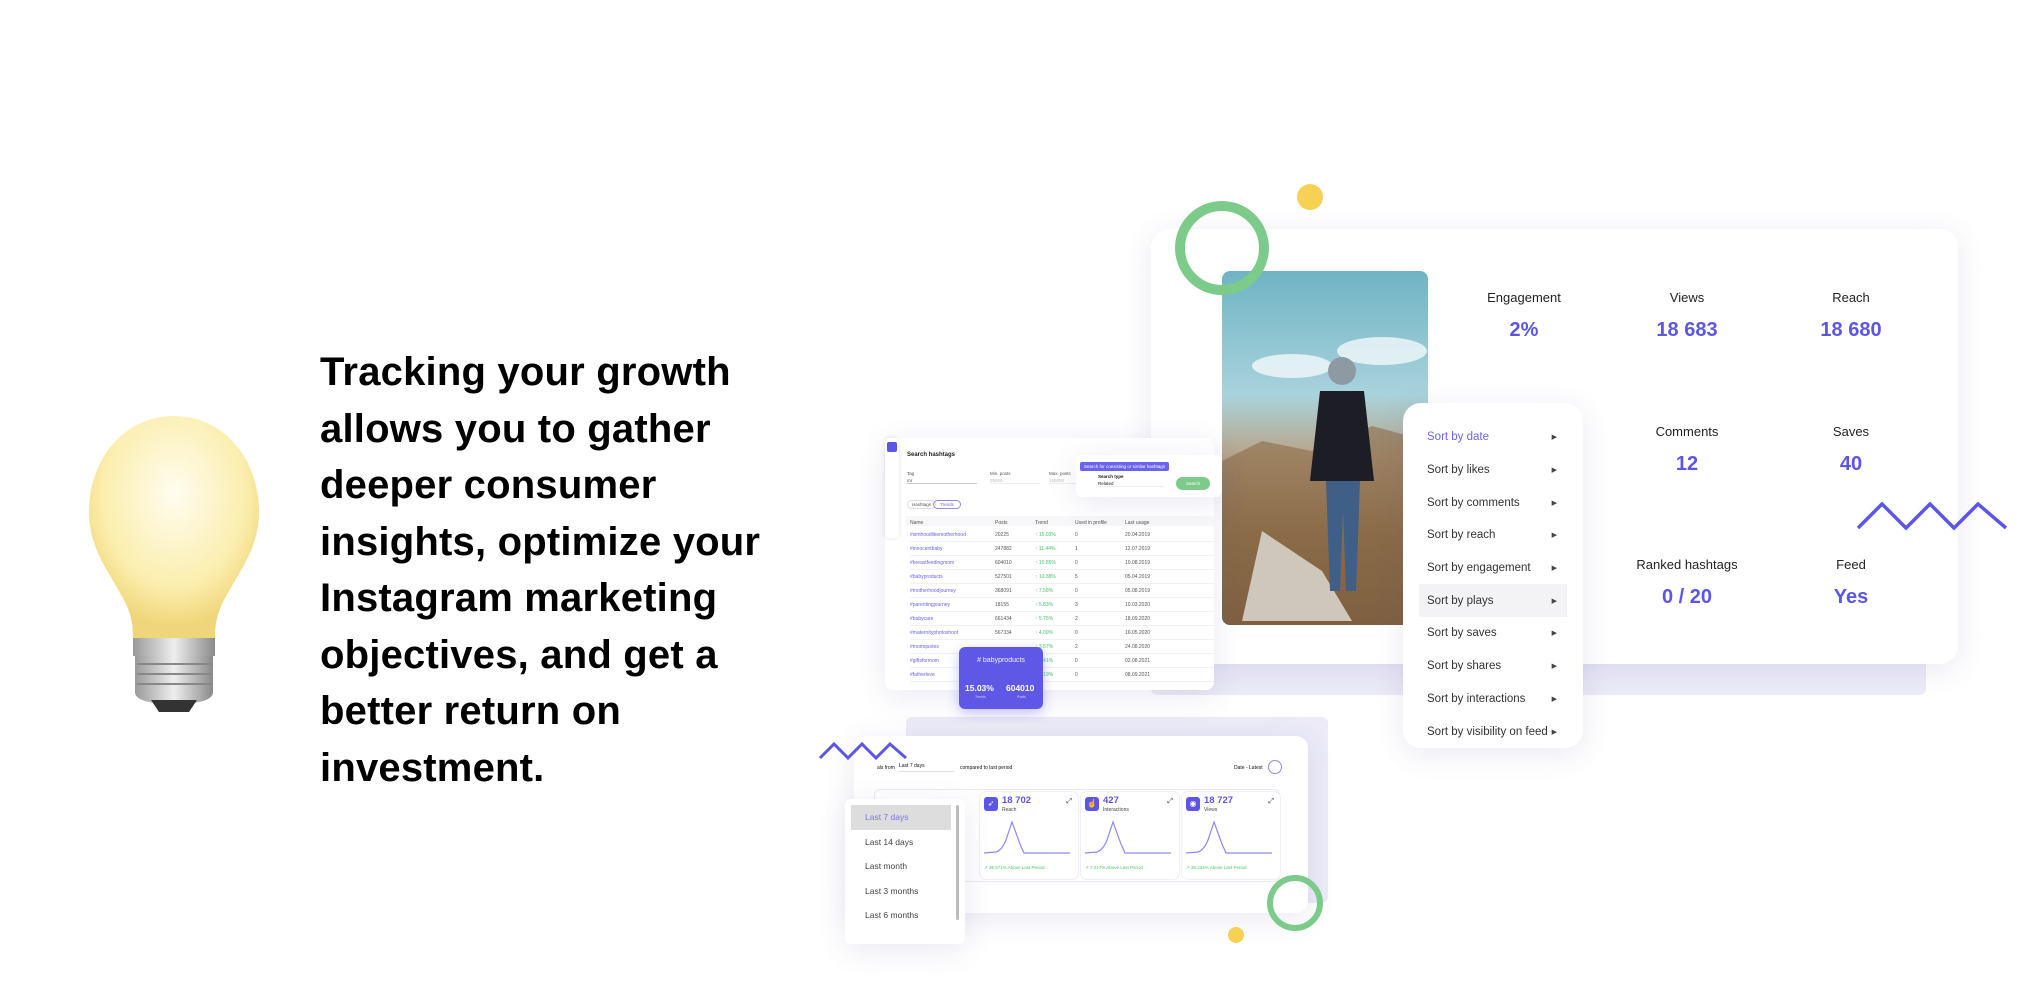 The height and width of the screenshot is (990, 2040). I want to click on table-cell: 5, so click(1076, 576).